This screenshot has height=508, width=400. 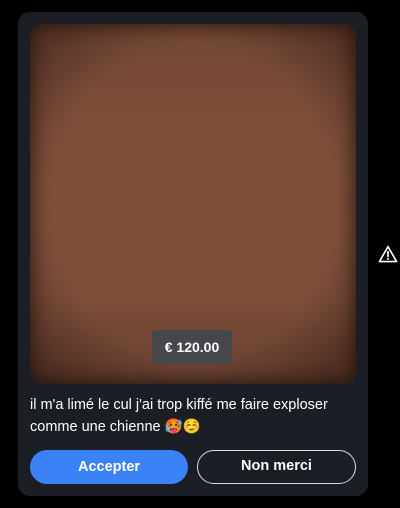 What do you see at coordinates (192, 347) in the screenshot?
I see `price-badge: € 120.00` at bounding box center [192, 347].